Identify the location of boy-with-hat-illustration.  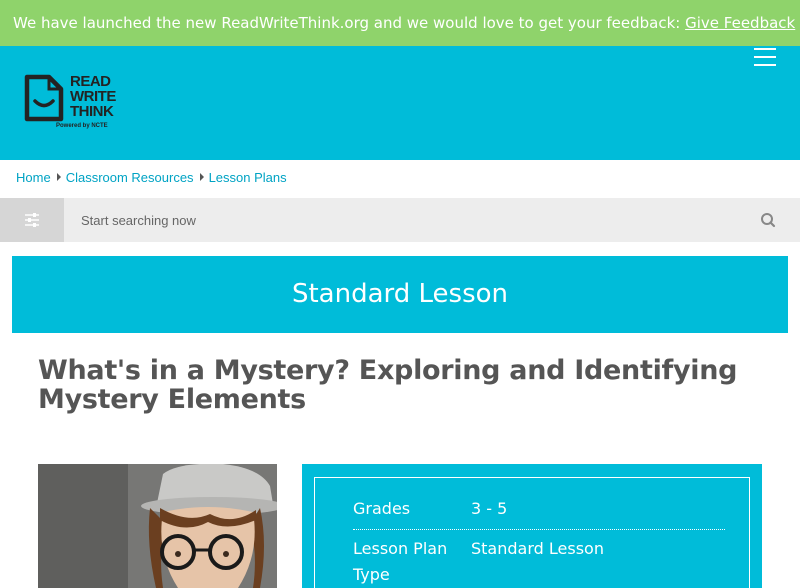
(157, 526).